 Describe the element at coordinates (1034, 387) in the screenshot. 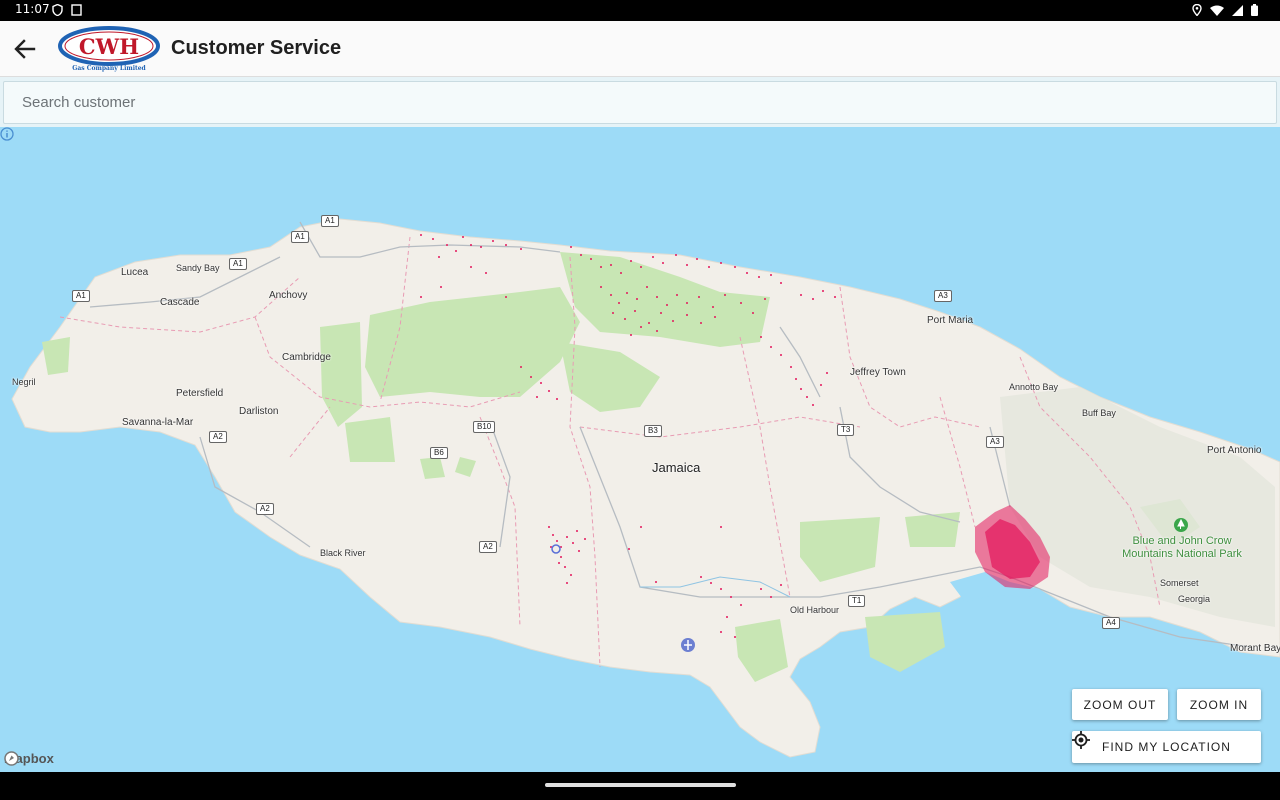

I see `place-label: Annotto Bay` at that location.